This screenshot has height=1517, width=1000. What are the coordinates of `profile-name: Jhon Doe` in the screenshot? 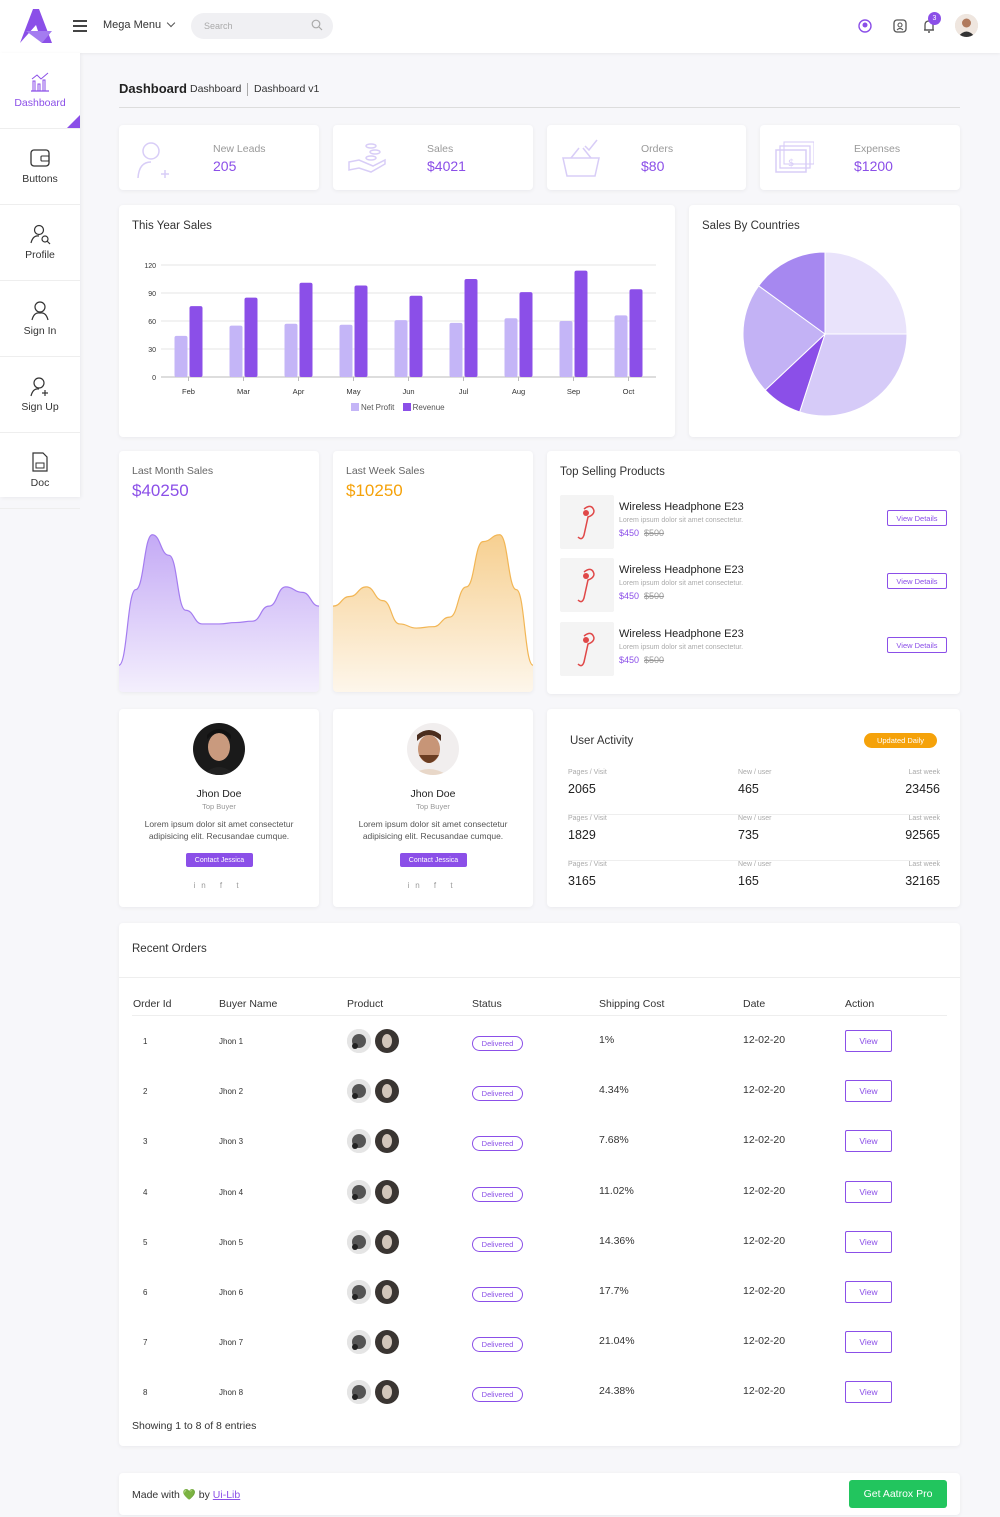 It's located at (219, 794).